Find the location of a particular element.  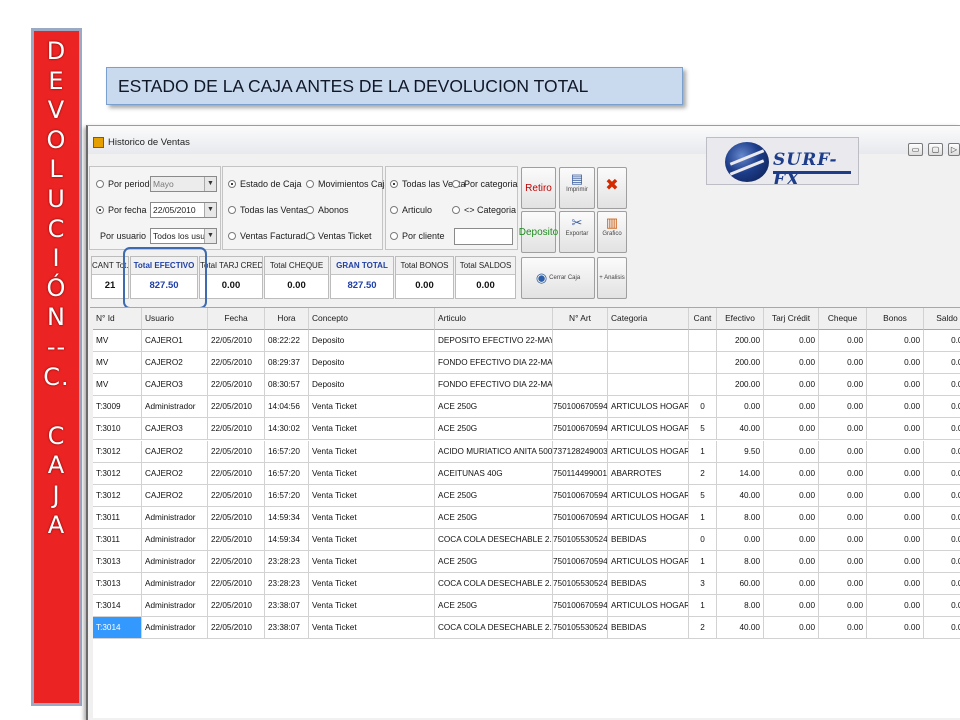

app-icon is located at coordinates (98, 142).